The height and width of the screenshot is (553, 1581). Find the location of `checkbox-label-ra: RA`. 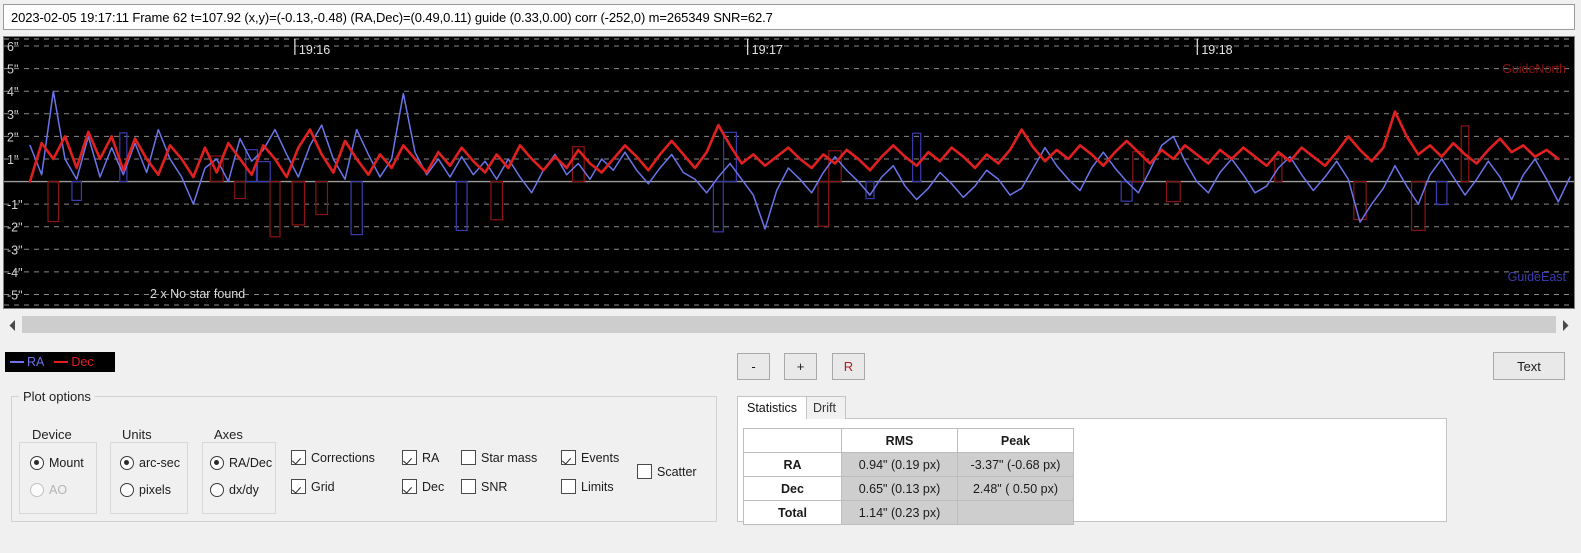

checkbox-label-ra: RA is located at coordinates (431, 457).